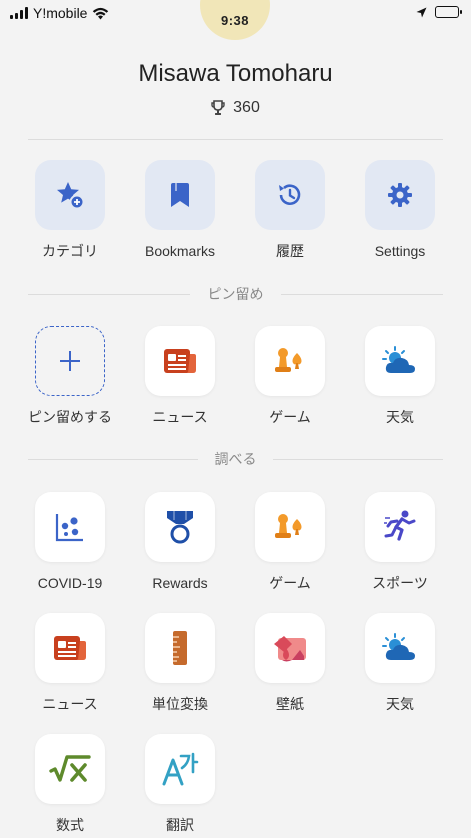 The height and width of the screenshot is (838, 471). I want to click on wallpaper-icon, so click(290, 649).